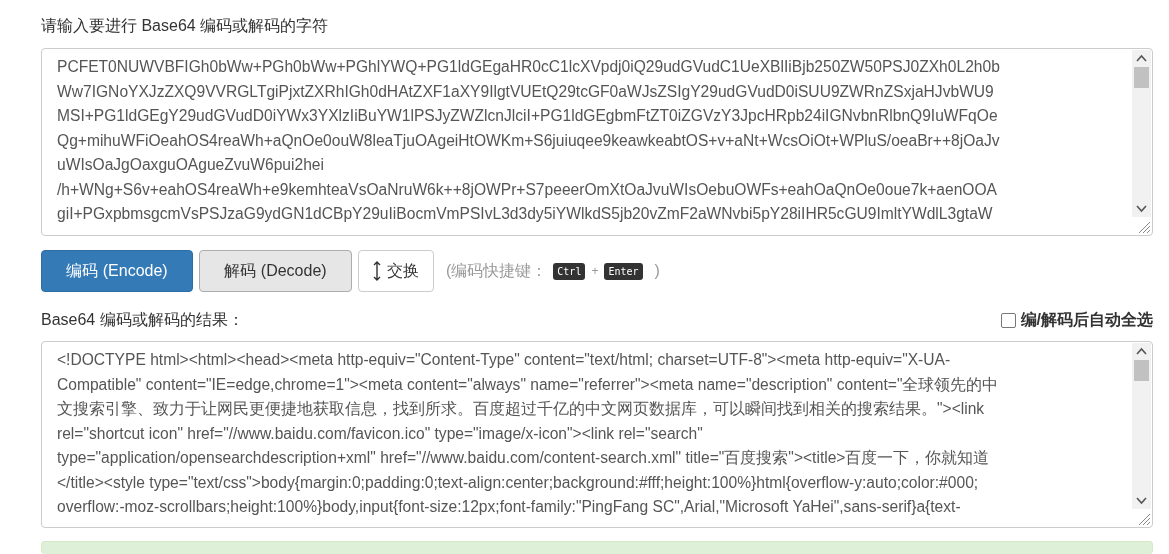  Describe the element at coordinates (191, 165) in the screenshot. I see `text-line: uWIsOaJgOaxguOAgueZvuW6pui2hei` at that location.